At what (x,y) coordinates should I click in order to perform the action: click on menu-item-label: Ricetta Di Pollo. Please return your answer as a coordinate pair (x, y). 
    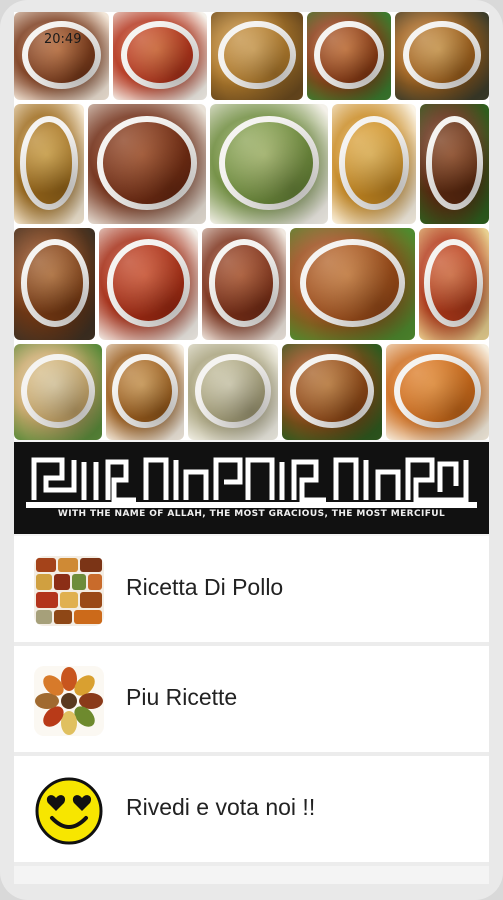
    Looking at the image, I should click on (205, 587).